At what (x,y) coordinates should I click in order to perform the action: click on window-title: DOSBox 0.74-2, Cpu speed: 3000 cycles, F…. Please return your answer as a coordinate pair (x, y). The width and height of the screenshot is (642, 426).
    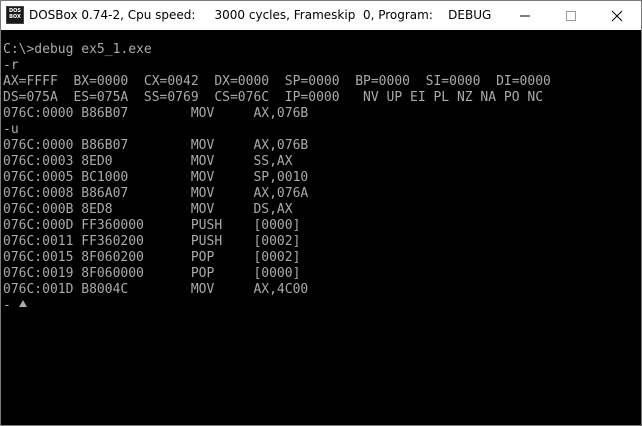
    Looking at the image, I should click on (260, 15).